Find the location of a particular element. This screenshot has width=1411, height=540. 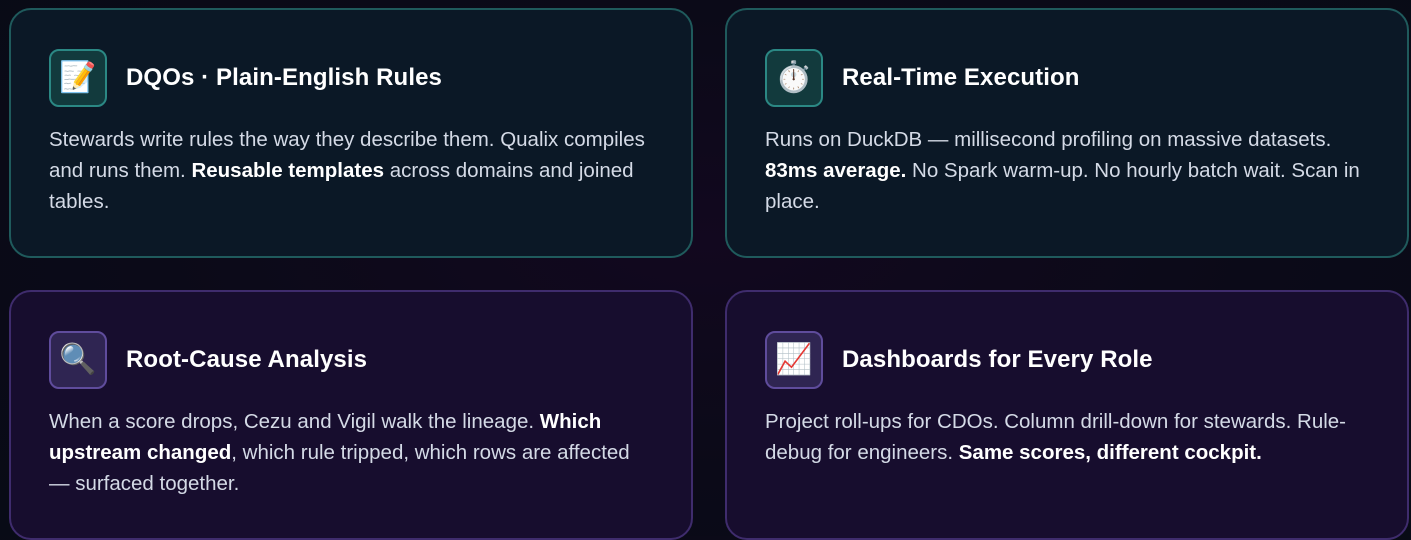

card-header: 📝 DQOs · Plain-English Rules is located at coordinates (351, 78).